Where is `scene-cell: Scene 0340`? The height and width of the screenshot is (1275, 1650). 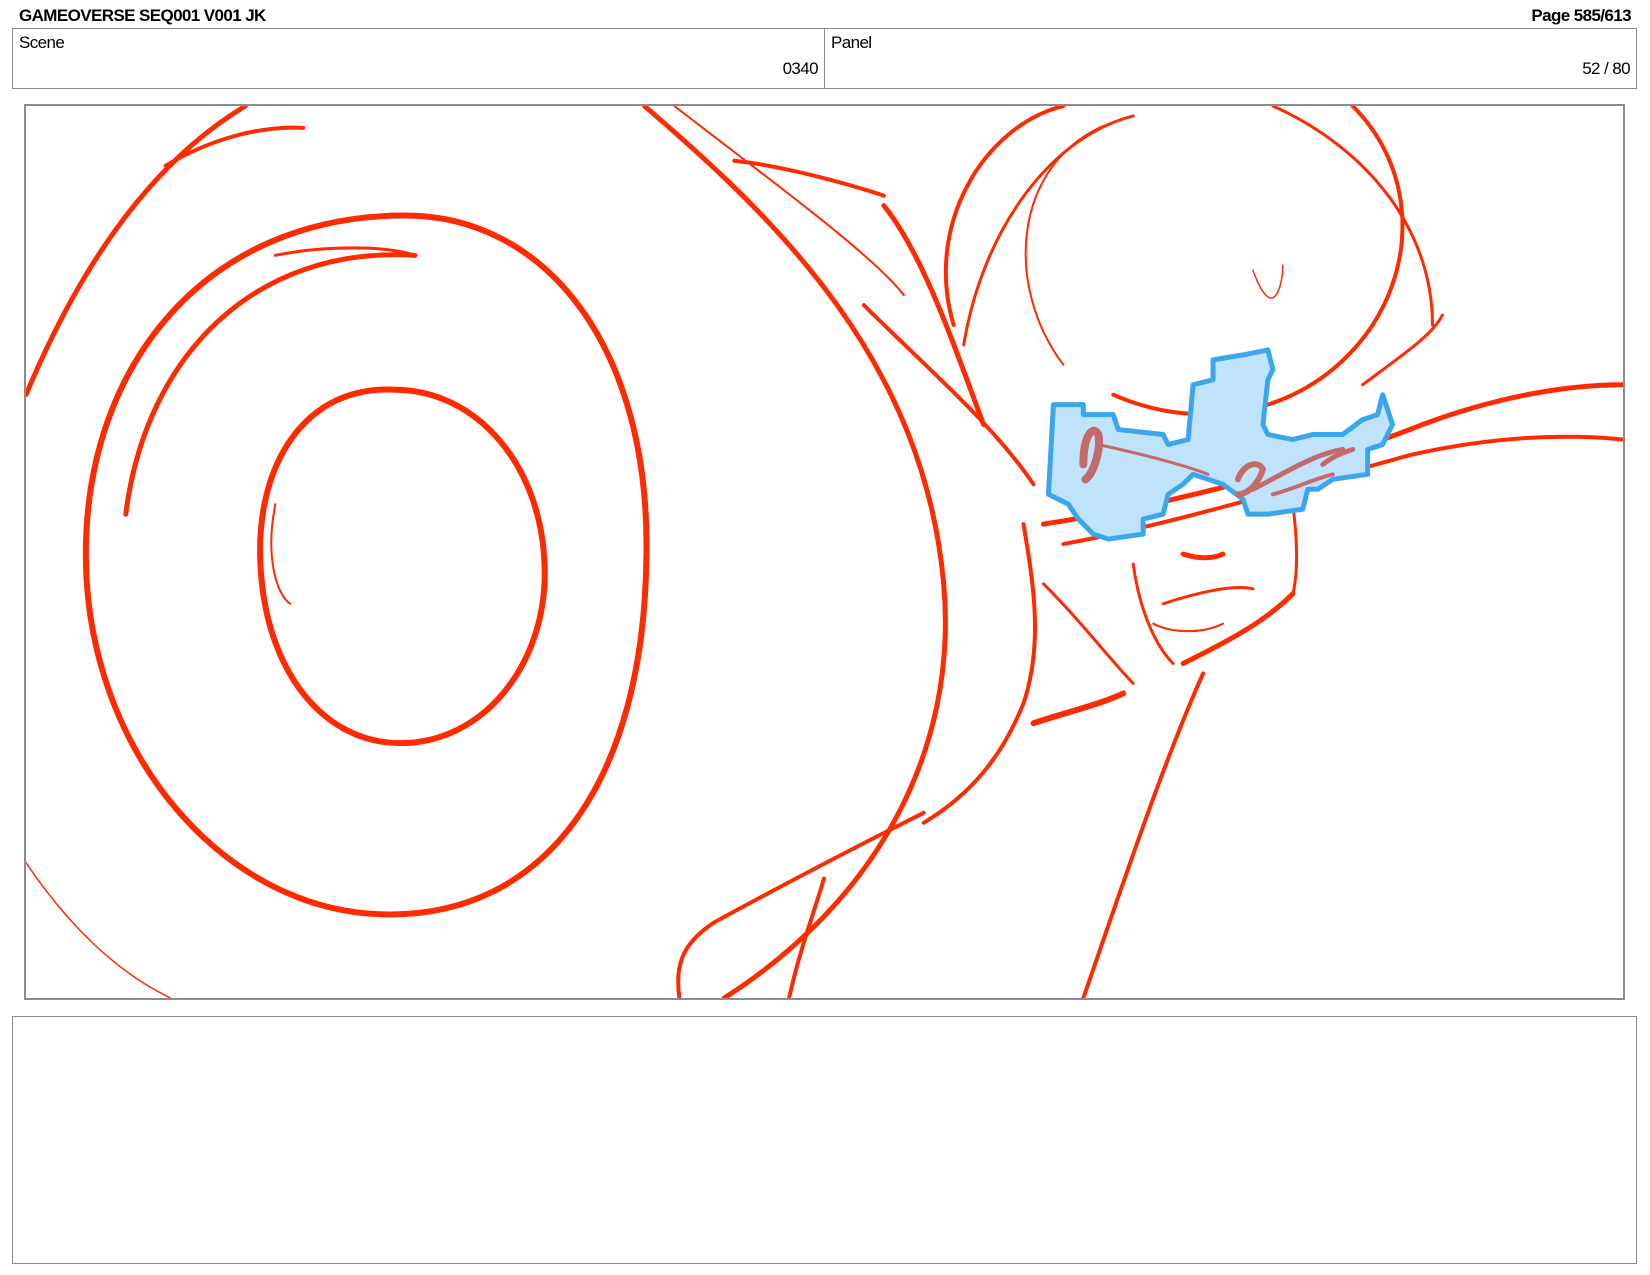 scene-cell: Scene 0340 is located at coordinates (418, 58).